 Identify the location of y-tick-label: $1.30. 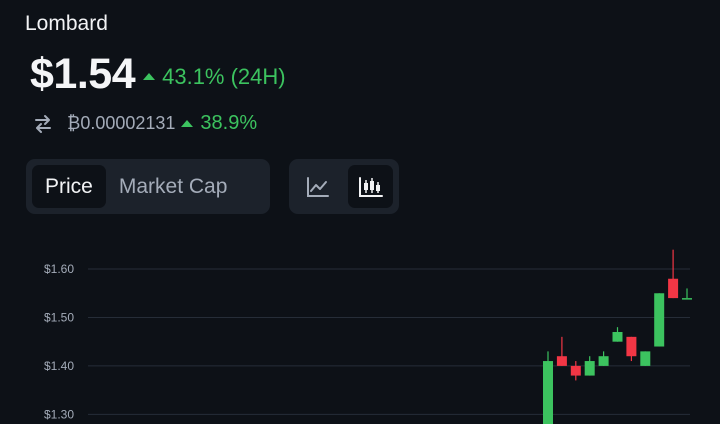
(59, 414).